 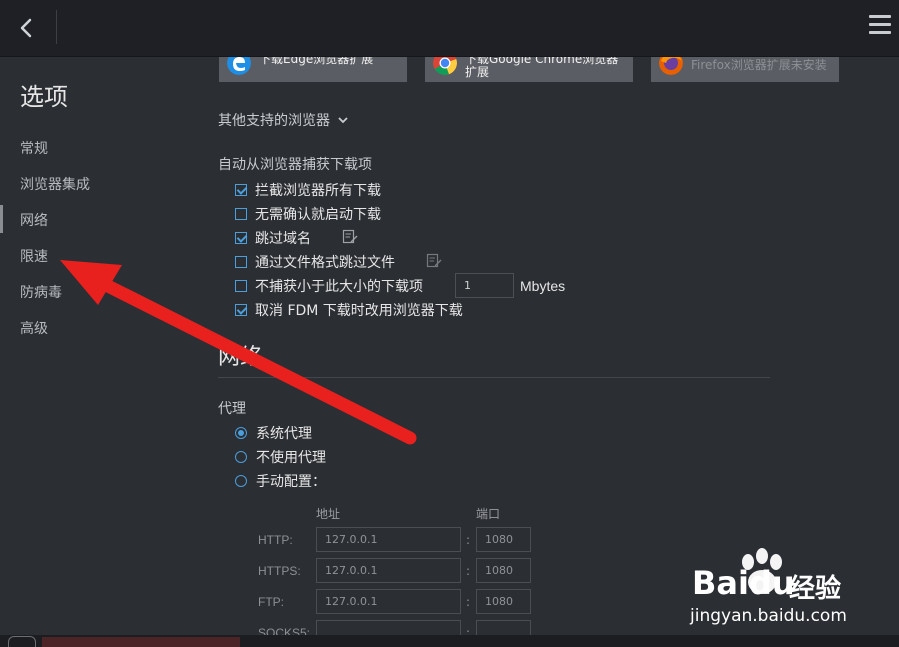 I want to click on baidu-jingyan-text: 经验, so click(x=815, y=589).